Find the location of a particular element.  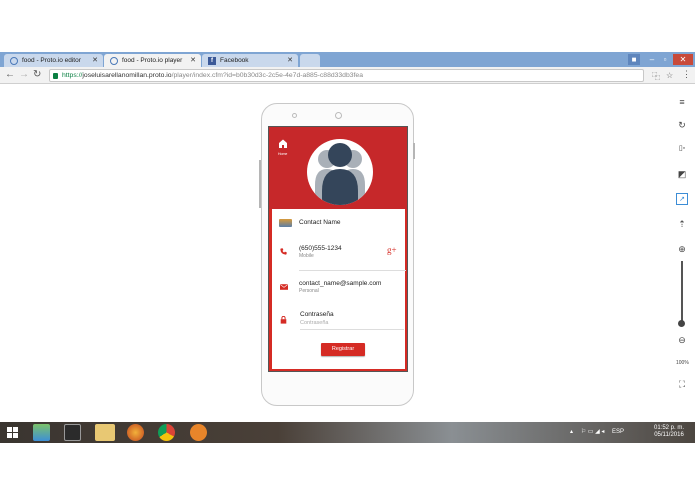

zoom-slider-handle is located at coordinates (681, 323).